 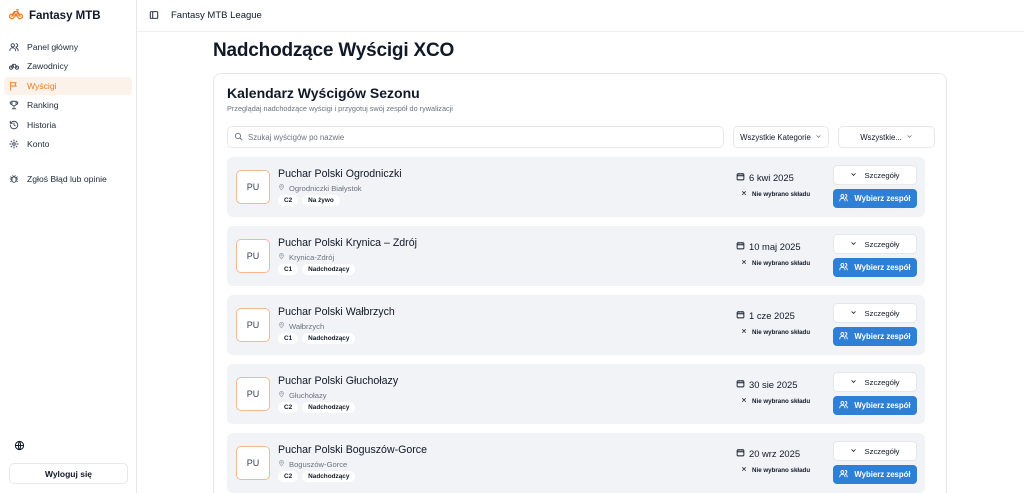 What do you see at coordinates (68, 144) in the screenshot?
I see `sidebar-item-account: Konto` at bounding box center [68, 144].